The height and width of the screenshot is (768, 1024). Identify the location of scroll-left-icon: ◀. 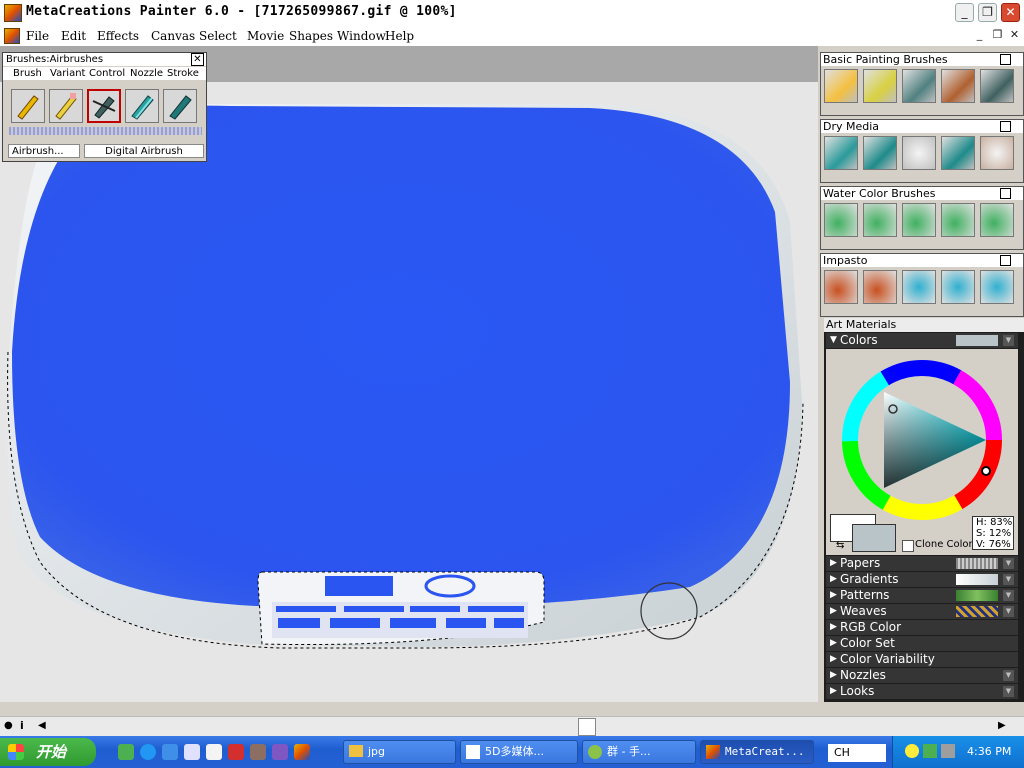
(42, 725).